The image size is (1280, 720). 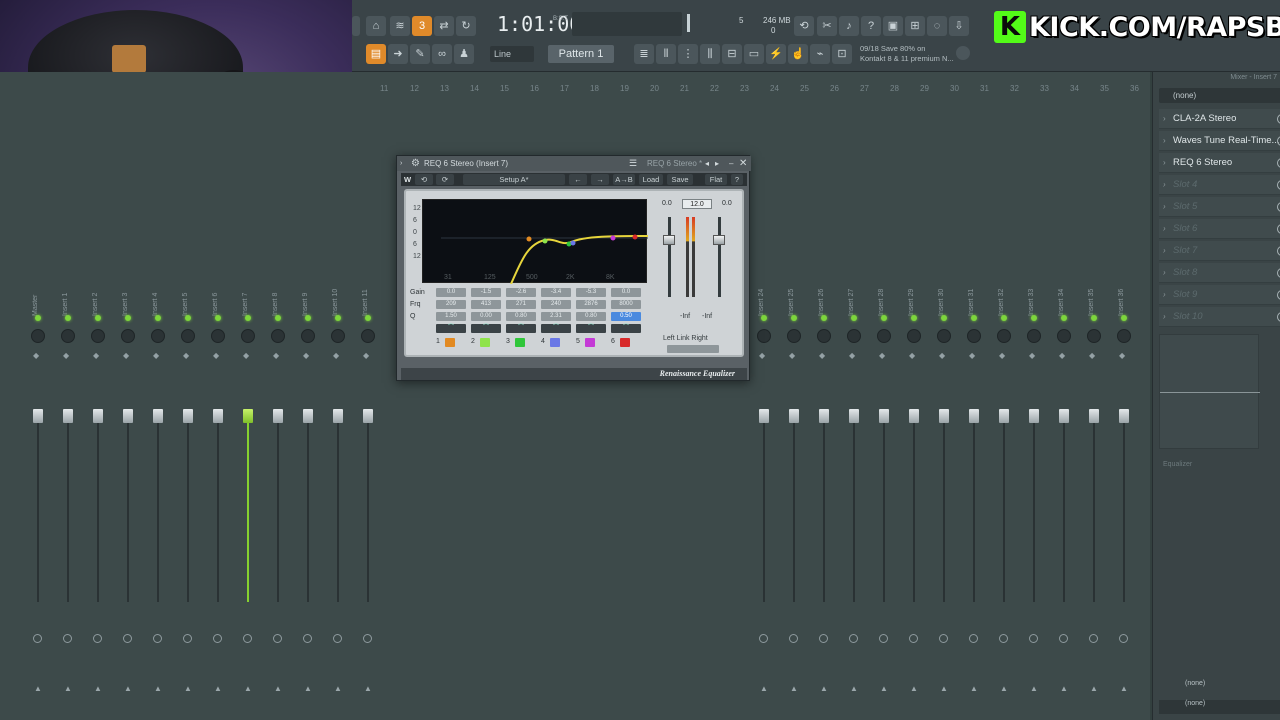 I want to click on undo-button: ⟲, so click(x=424, y=179).